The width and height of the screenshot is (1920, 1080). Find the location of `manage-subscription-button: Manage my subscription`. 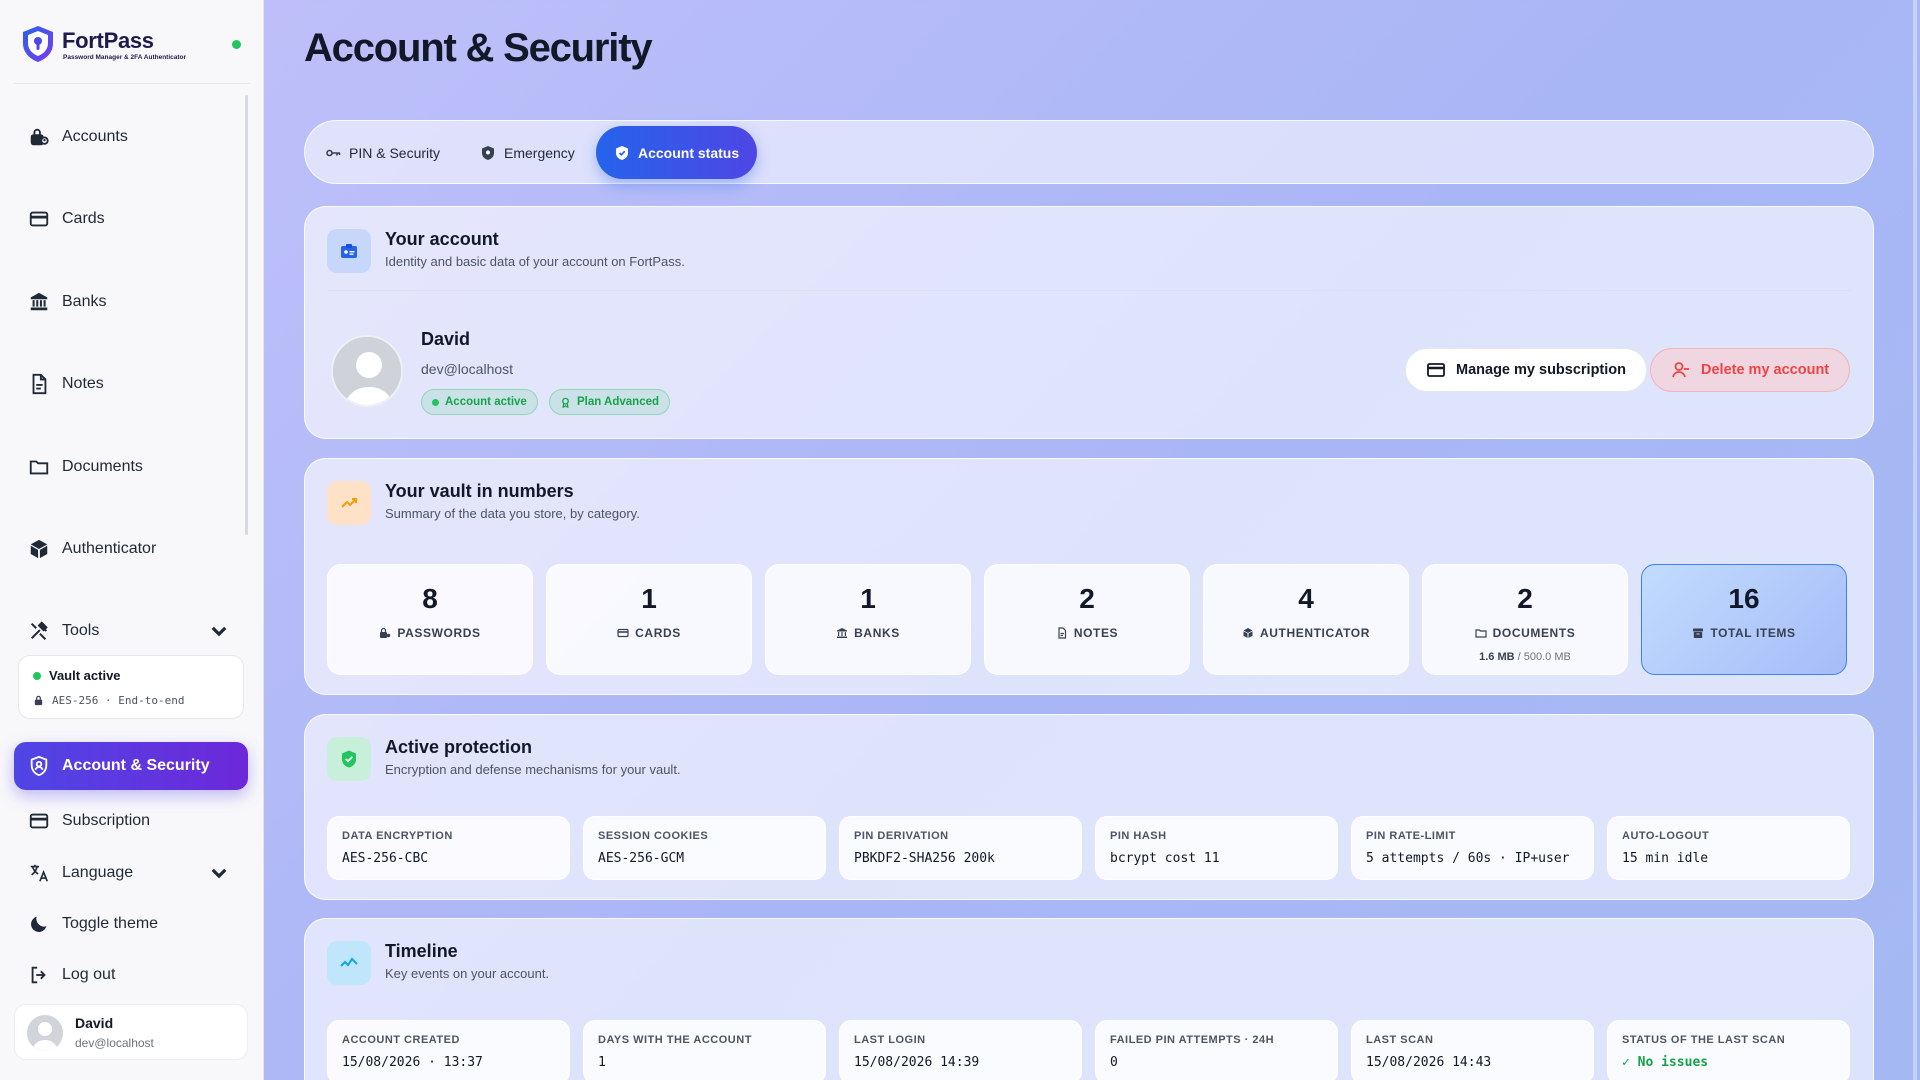

manage-subscription-button: Manage my subscription is located at coordinates (1526, 370).